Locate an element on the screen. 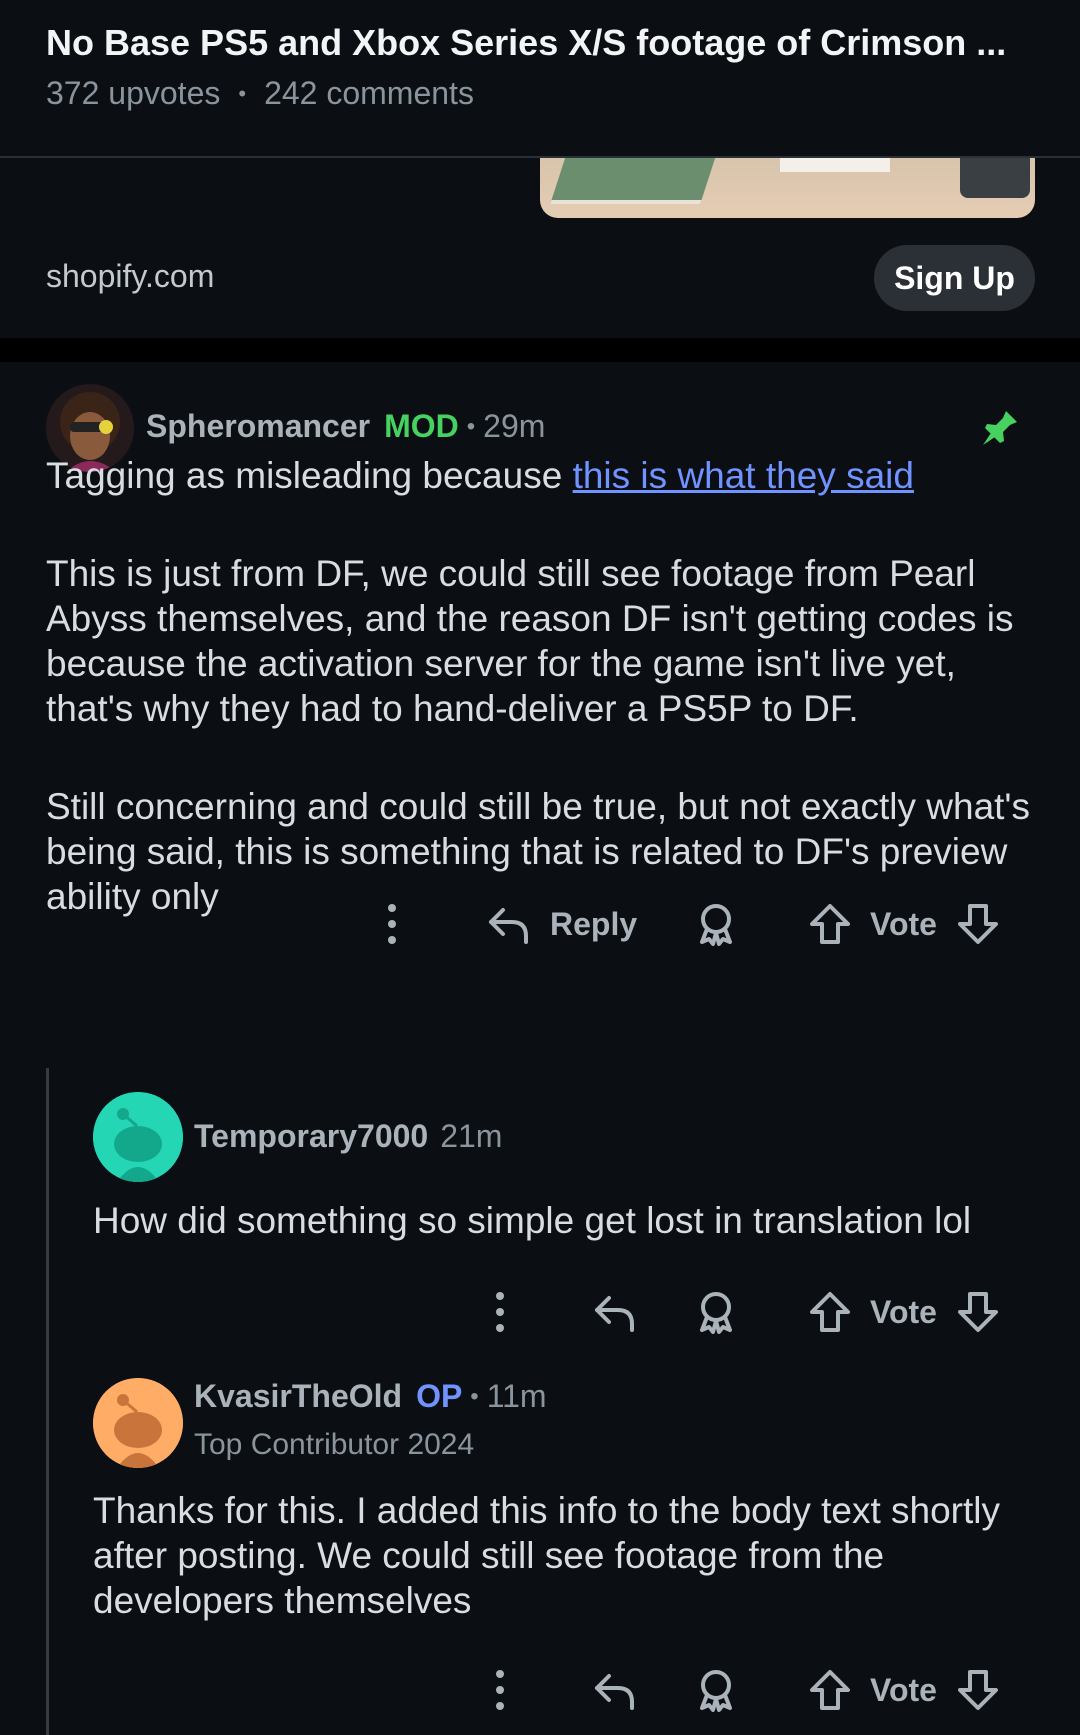 Image resolution: width=1080 pixels, height=1735 pixels. reply-button: Reply is located at coordinates (561, 924).